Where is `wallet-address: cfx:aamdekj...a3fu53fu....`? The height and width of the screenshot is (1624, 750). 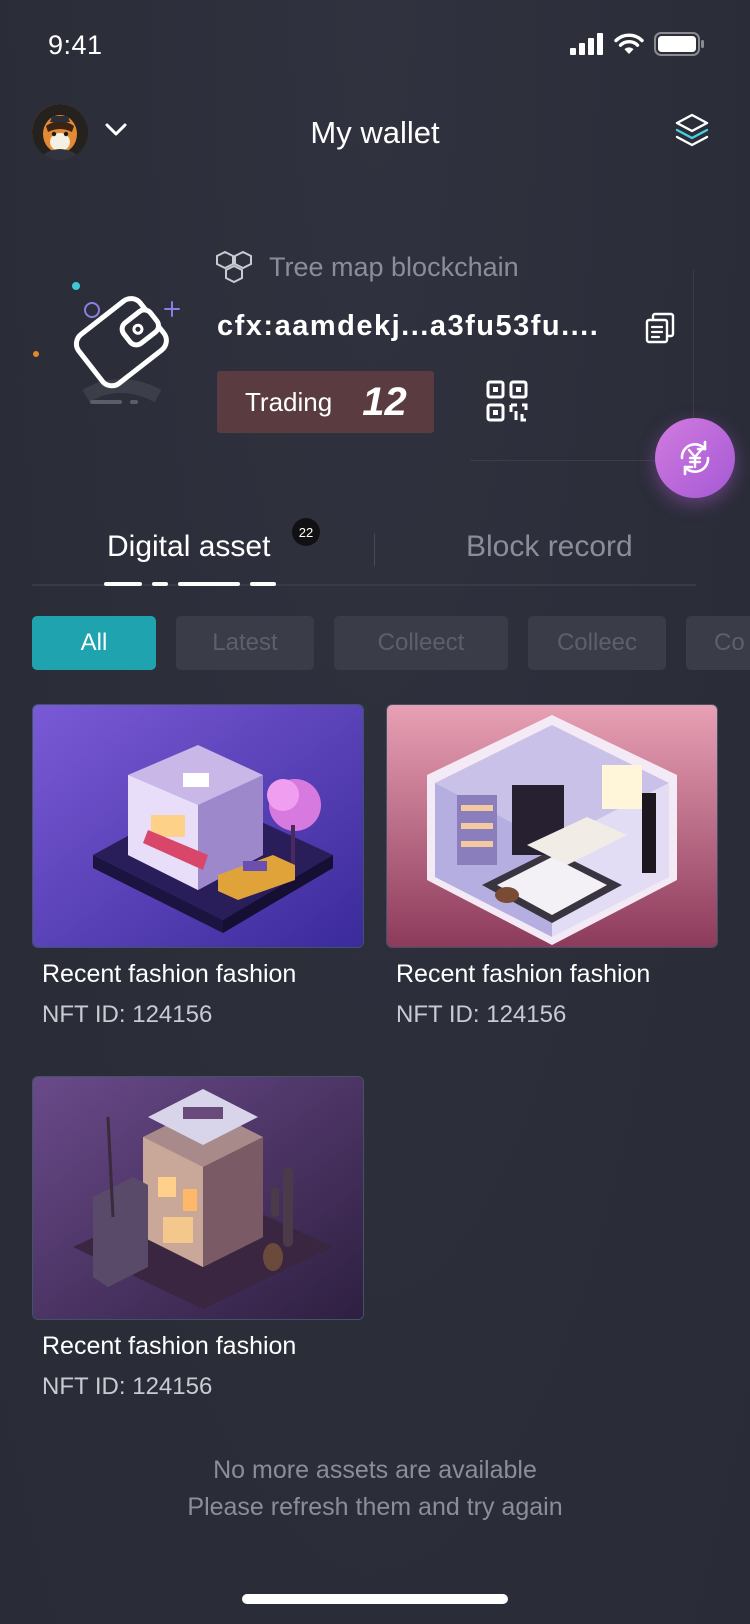 wallet-address: cfx:aamdekj...a3fu53fu.... is located at coordinates (408, 326).